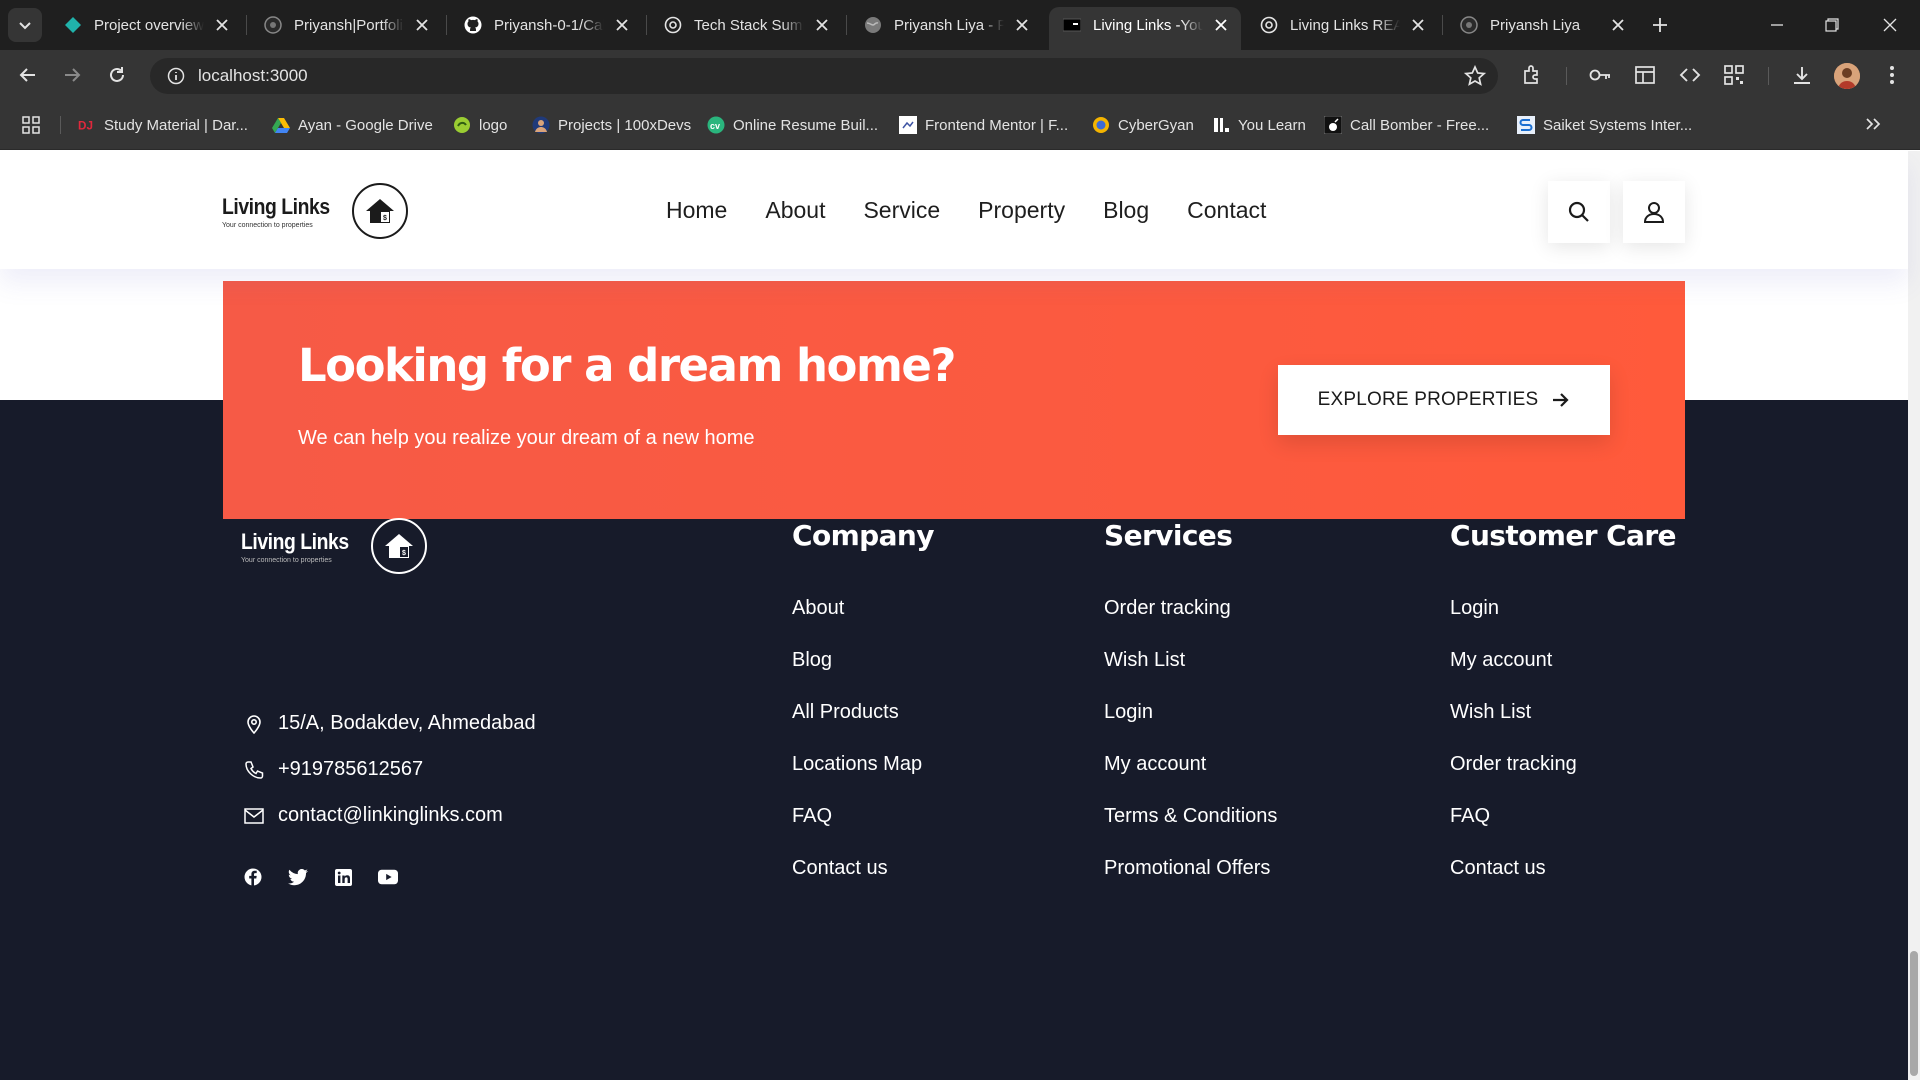 The image size is (1920, 1080). Describe the element at coordinates (1021, 210) in the screenshot. I see `nav-property: Property` at that location.